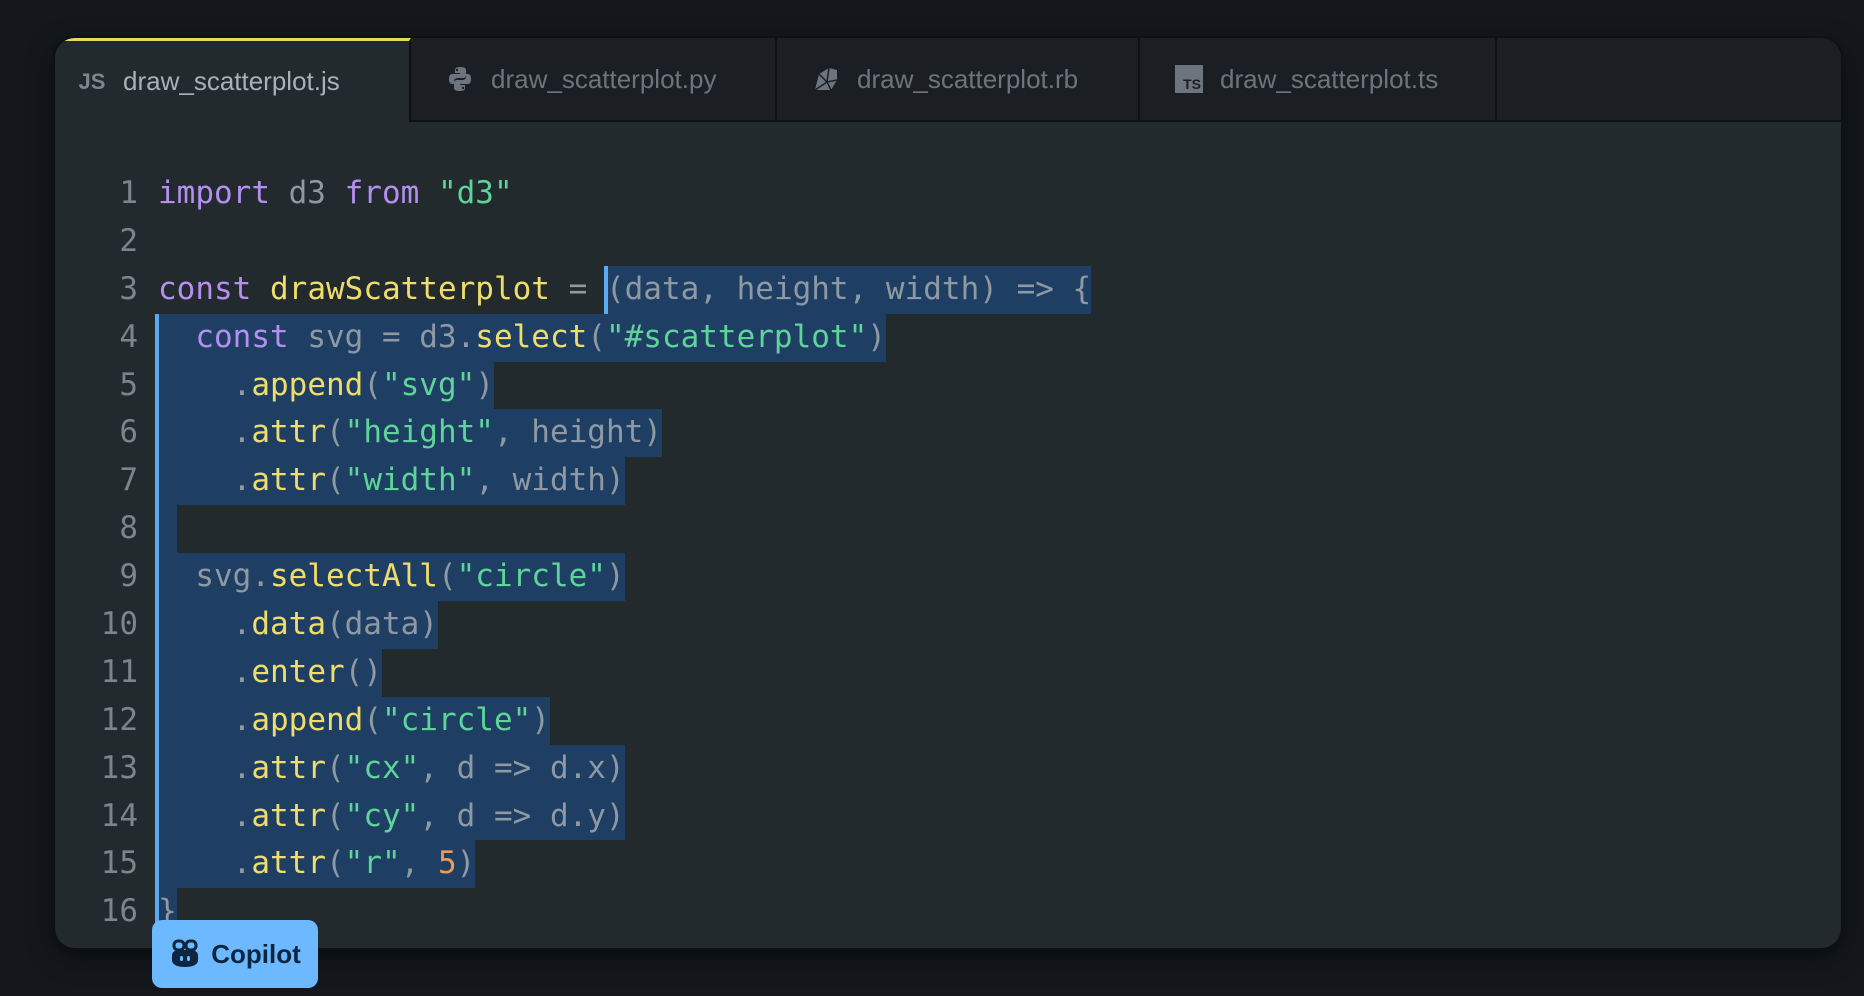  I want to click on selected-text: .append("svg"), so click(326, 385).